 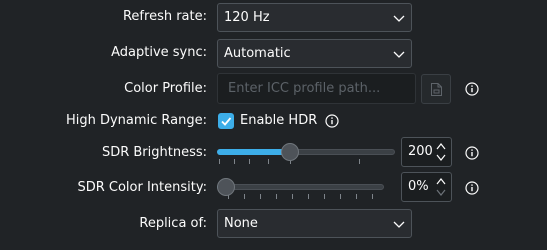 What do you see at coordinates (154, 152) in the screenshot?
I see `sdr-brightness-label: SDR Brightness:` at bounding box center [154, 152].